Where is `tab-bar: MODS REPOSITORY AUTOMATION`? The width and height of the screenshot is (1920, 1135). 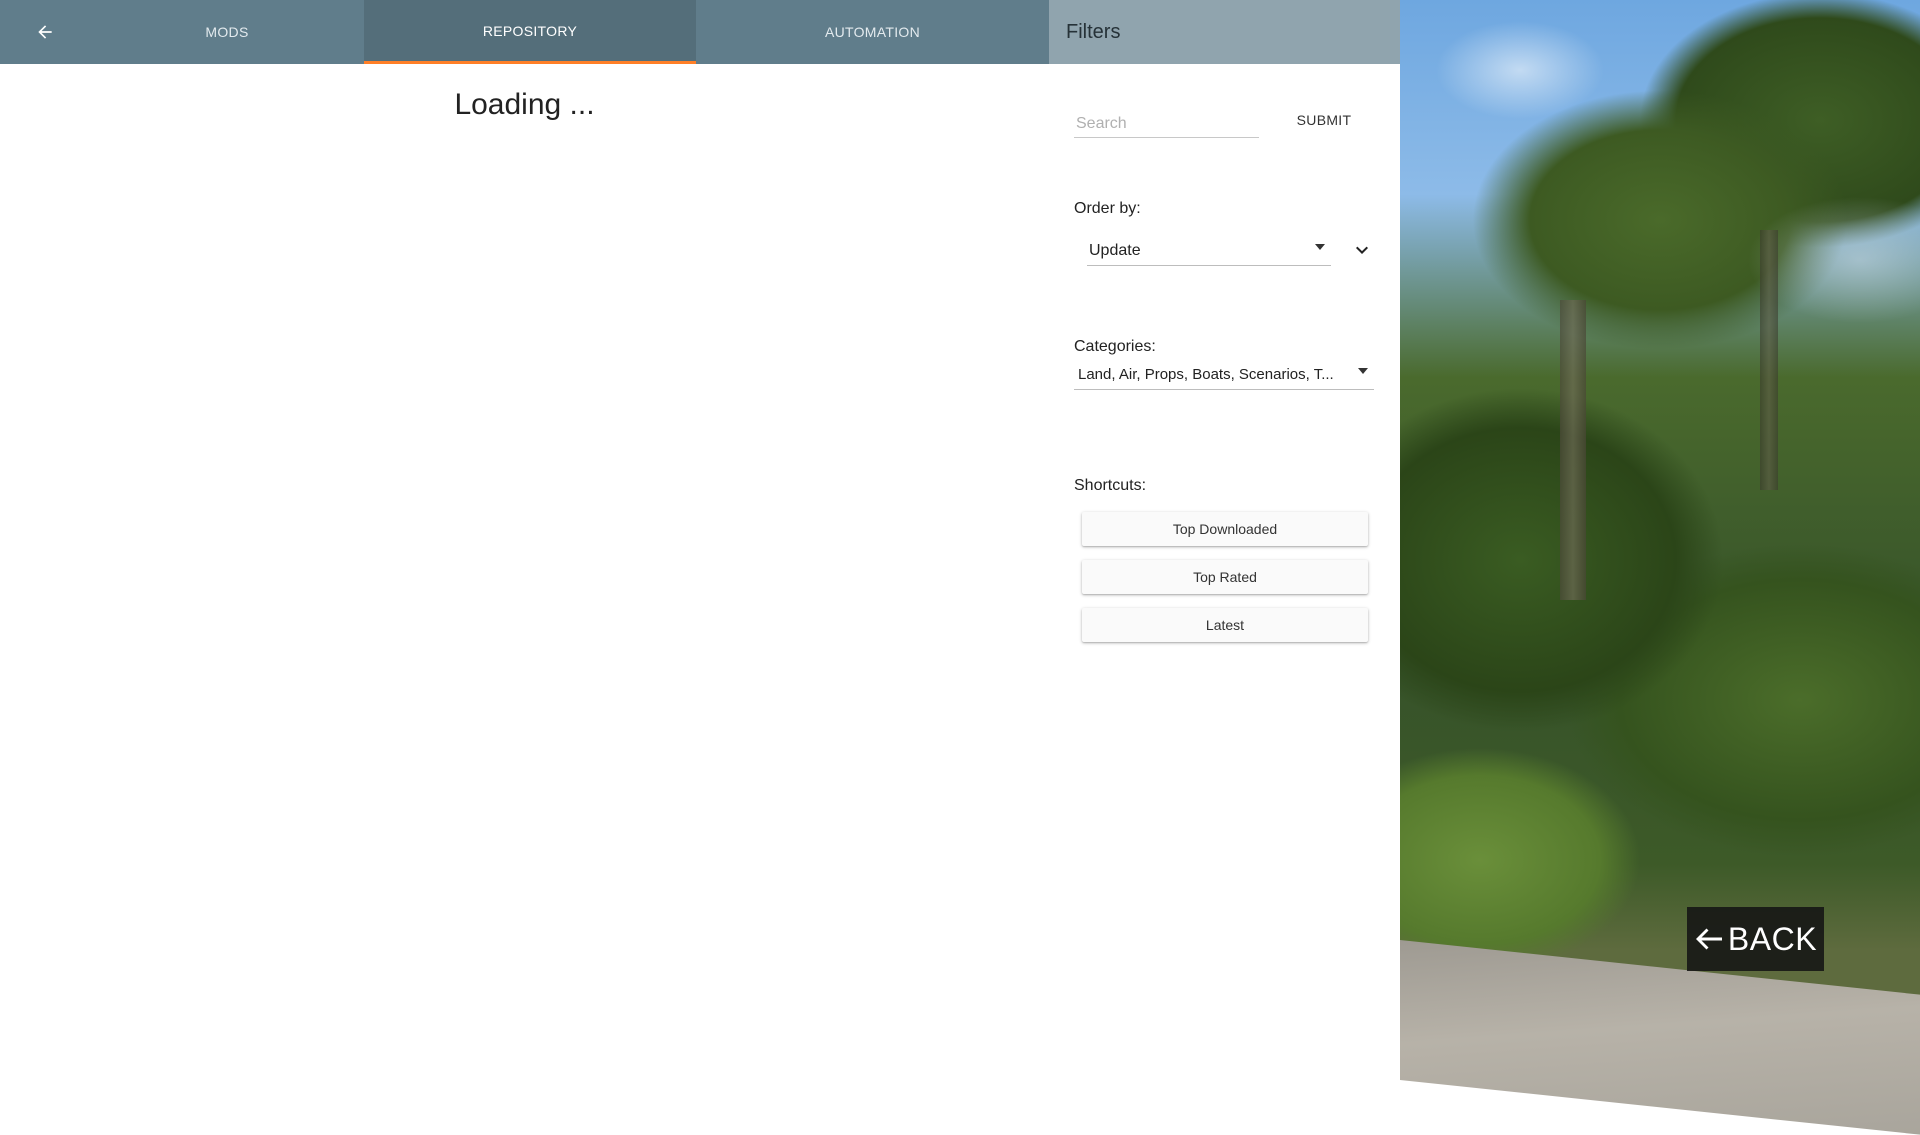
tab-bar: MODS REPOSITORY AUTOMATION is located at coordinates (524, 32).